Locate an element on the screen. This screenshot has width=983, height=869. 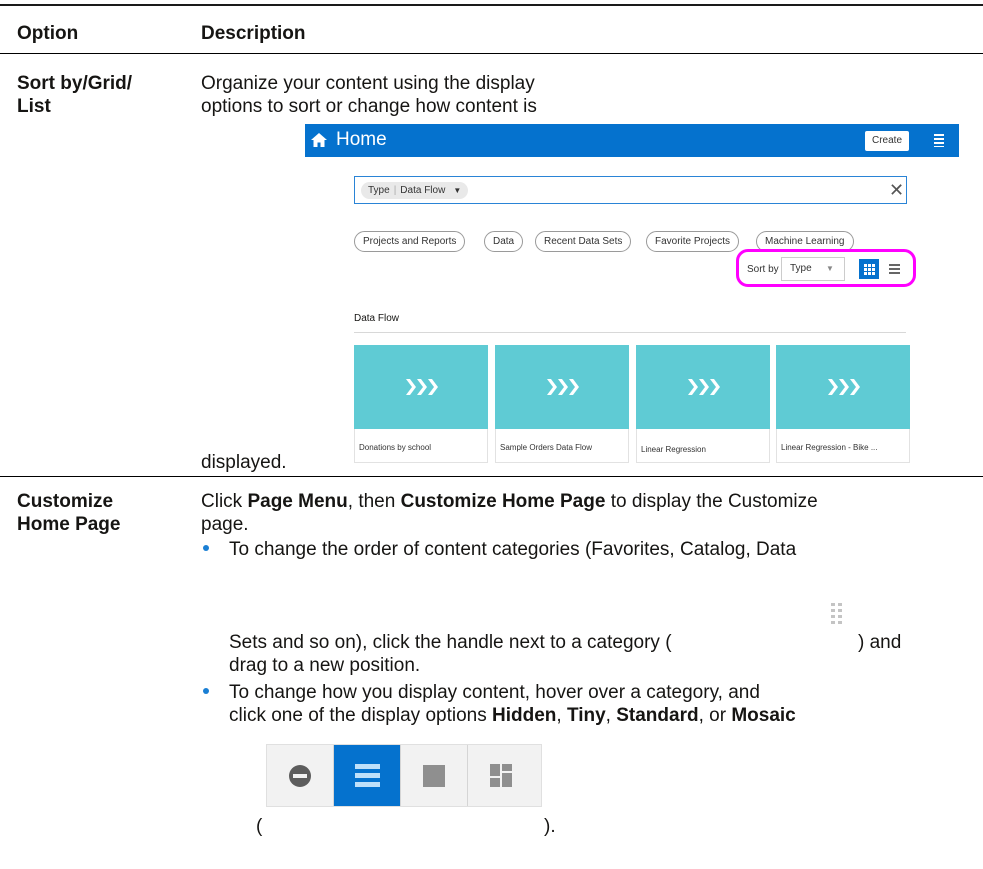
standard-icon is located at coordinates (434, 776).